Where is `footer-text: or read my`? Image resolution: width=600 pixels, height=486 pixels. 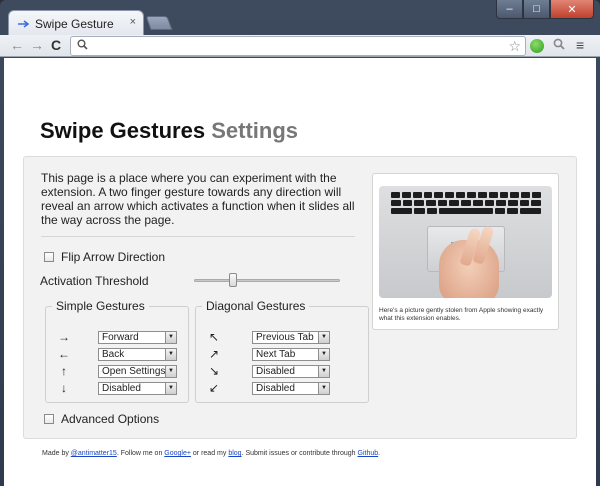
footer-text: or read my is located at coordinates (209, 453).